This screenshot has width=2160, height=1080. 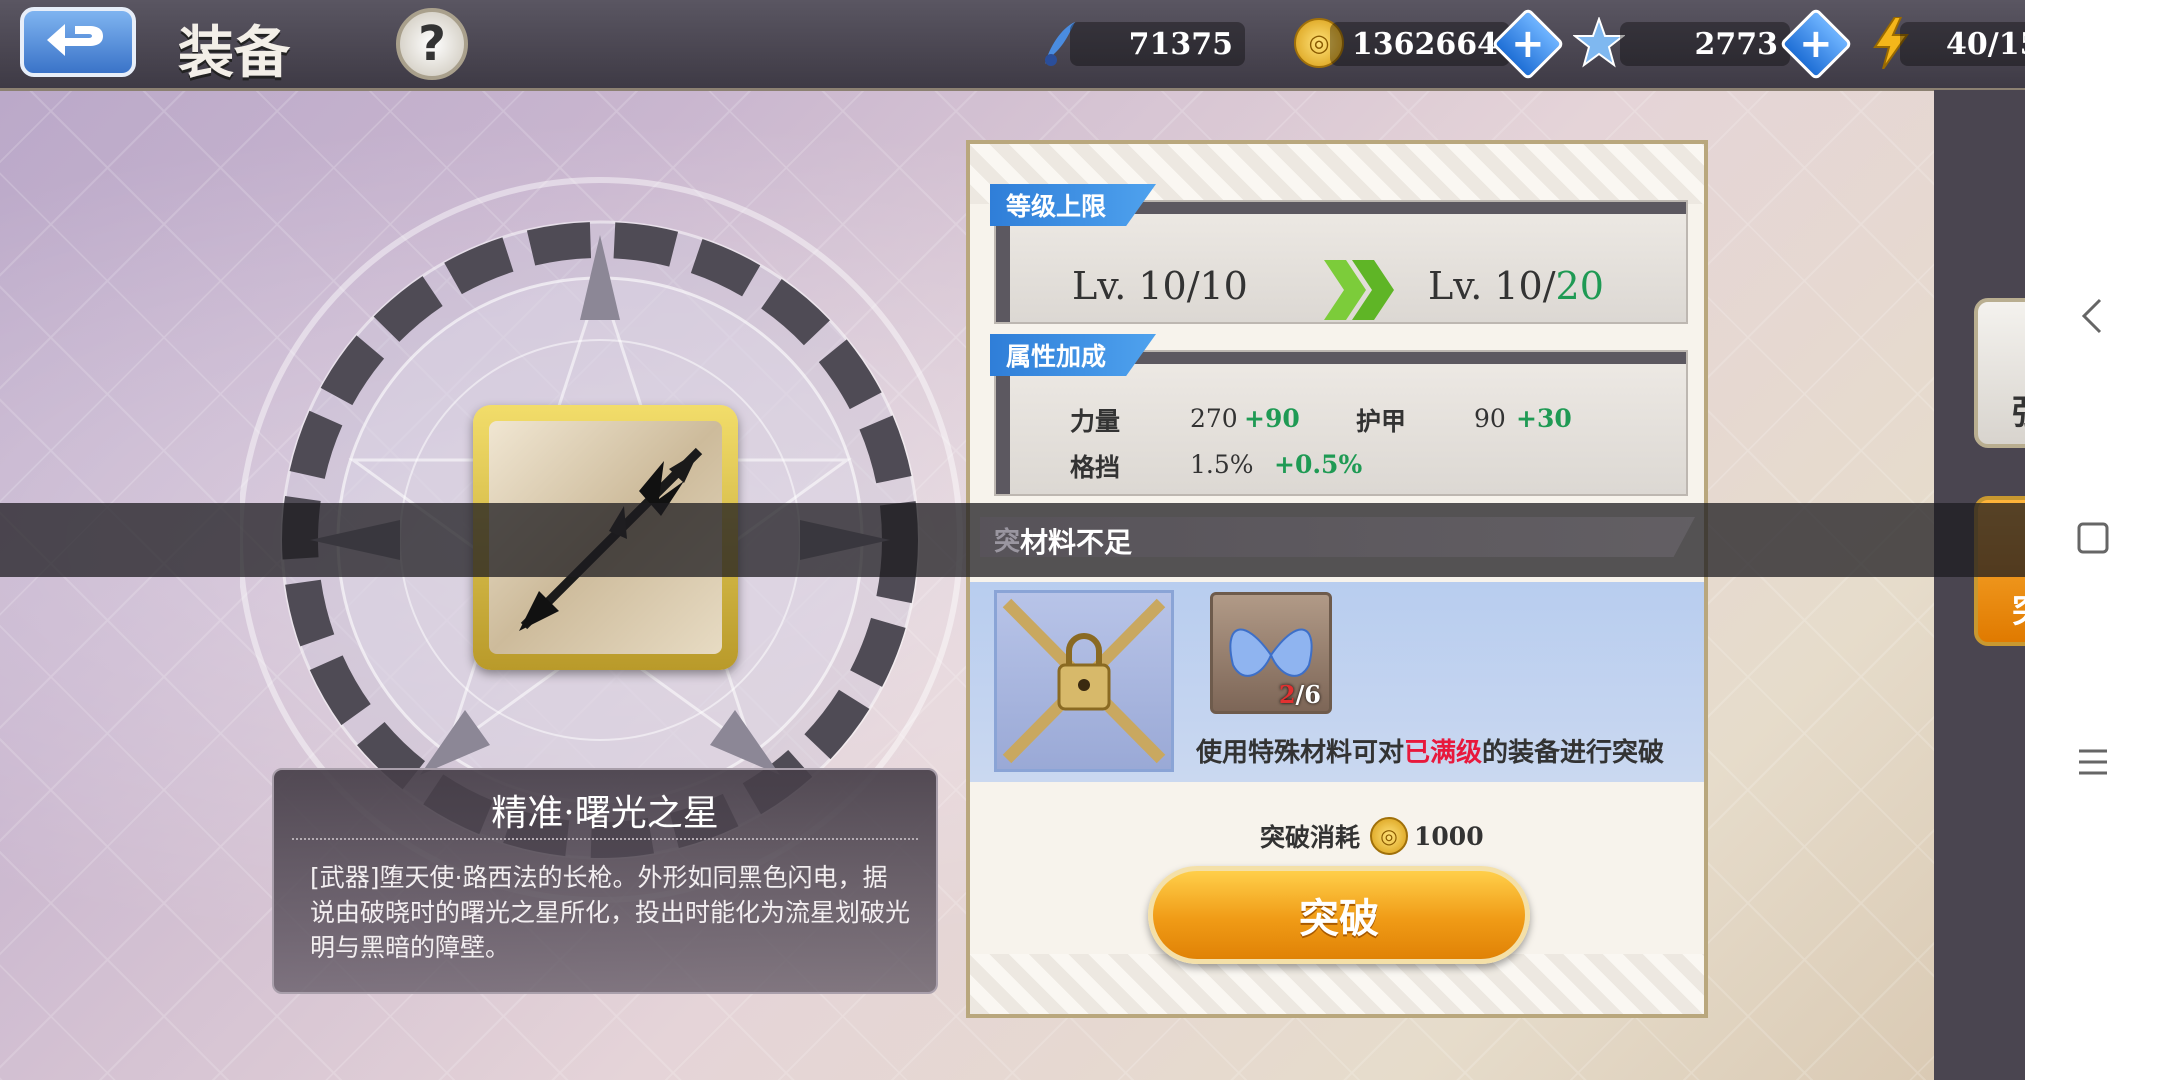 I want to click on stat-value-strength: 270, so click(x=1214, y=418).